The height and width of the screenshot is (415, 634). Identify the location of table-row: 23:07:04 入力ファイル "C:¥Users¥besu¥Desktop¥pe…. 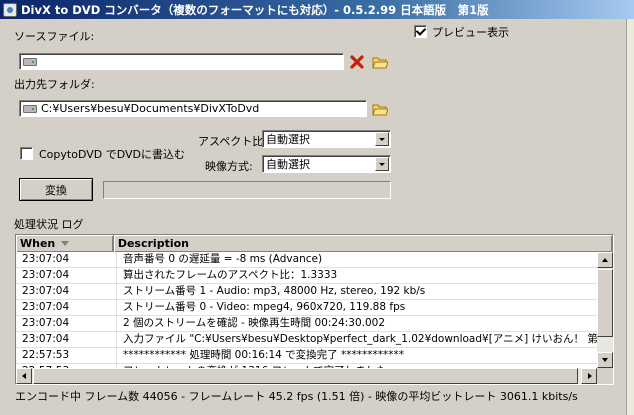
(307, 340).